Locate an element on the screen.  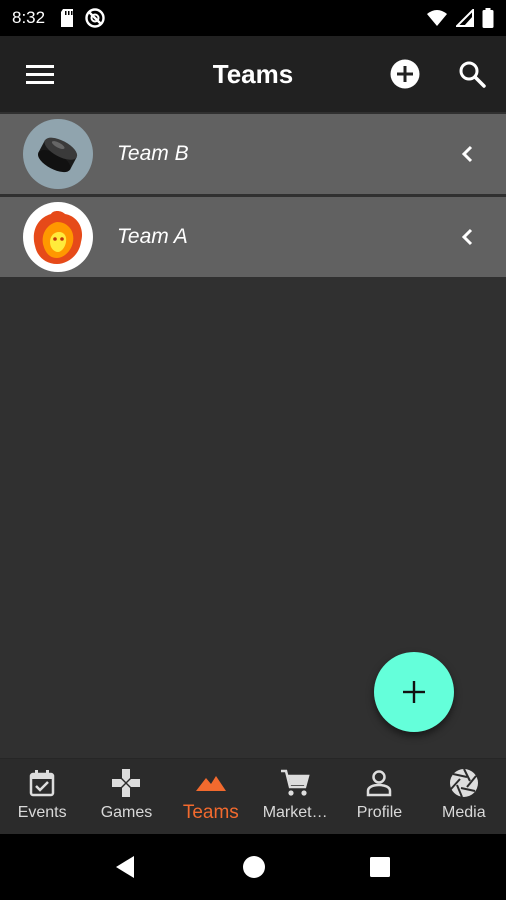
nav-item-media: Media is located at coordinates (464, 797).